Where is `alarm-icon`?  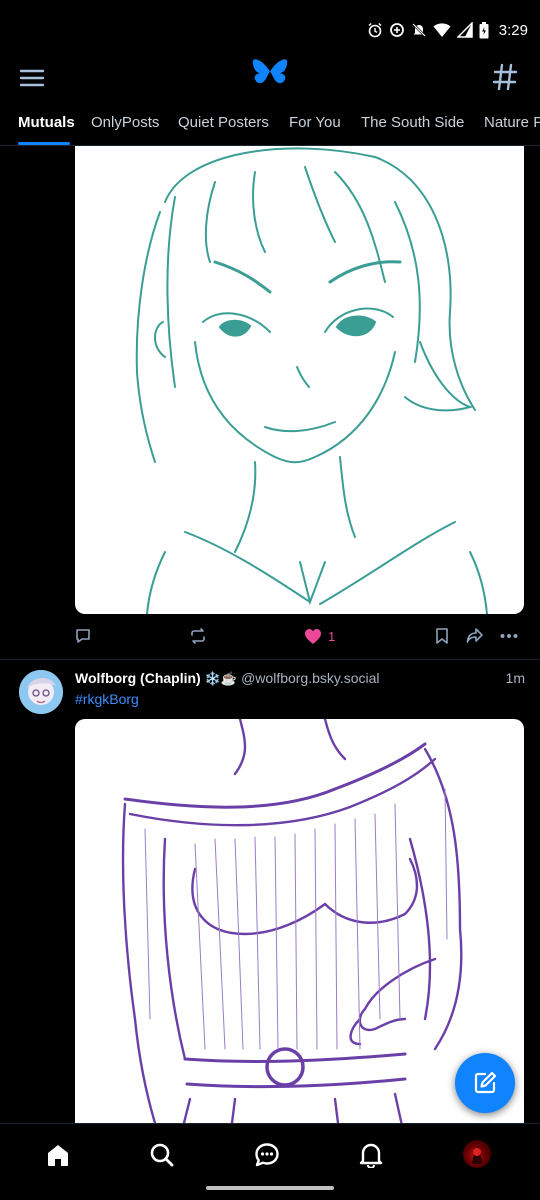 alarm-icon is located at coordinates (375, 30).